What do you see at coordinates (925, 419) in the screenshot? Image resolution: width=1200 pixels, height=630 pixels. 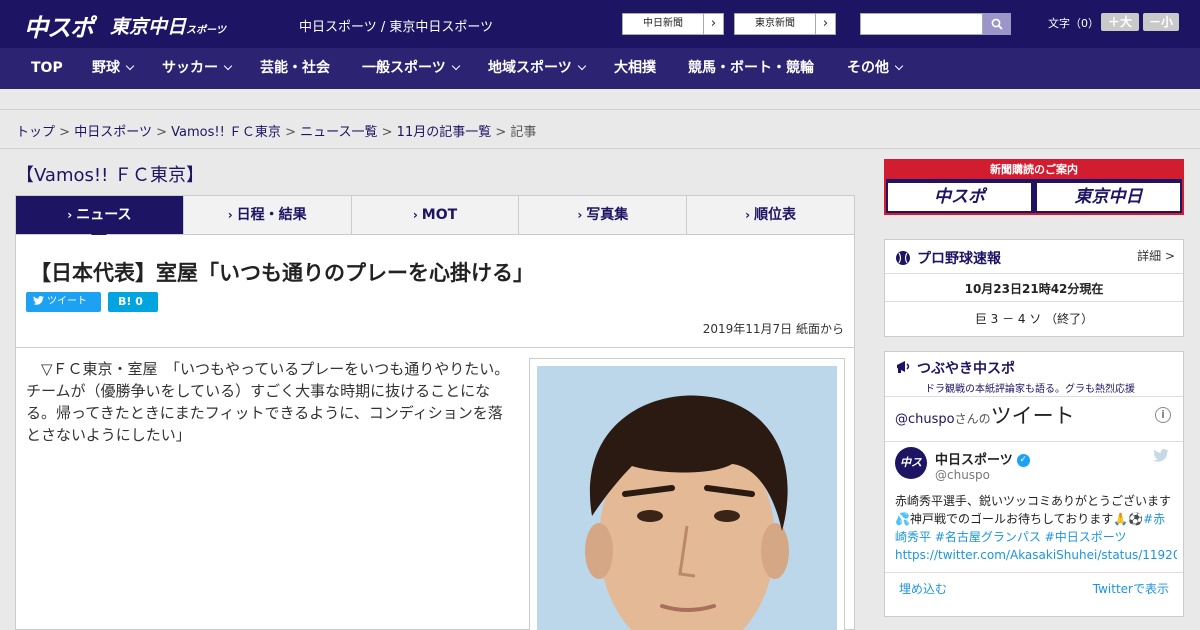 I see `tweets-account-link: @chuspo` at bounding box center [925, 419].